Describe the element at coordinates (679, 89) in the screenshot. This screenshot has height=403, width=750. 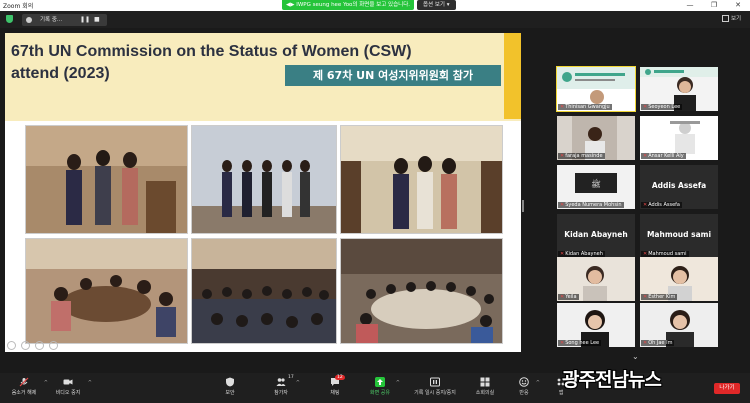
I see `participant-tile: ✕Seoyeon Lee` at that location.